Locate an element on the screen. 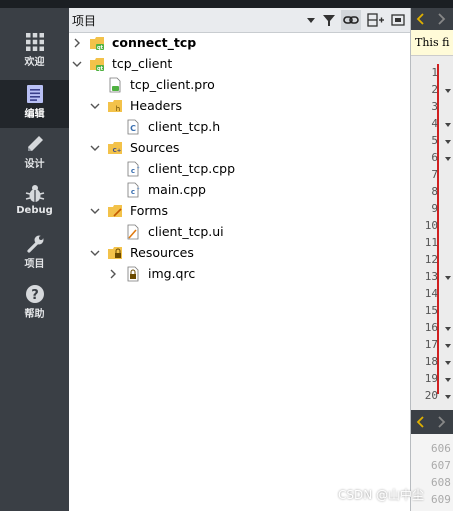  line-number: 4 is located at coordinates (434, 123).